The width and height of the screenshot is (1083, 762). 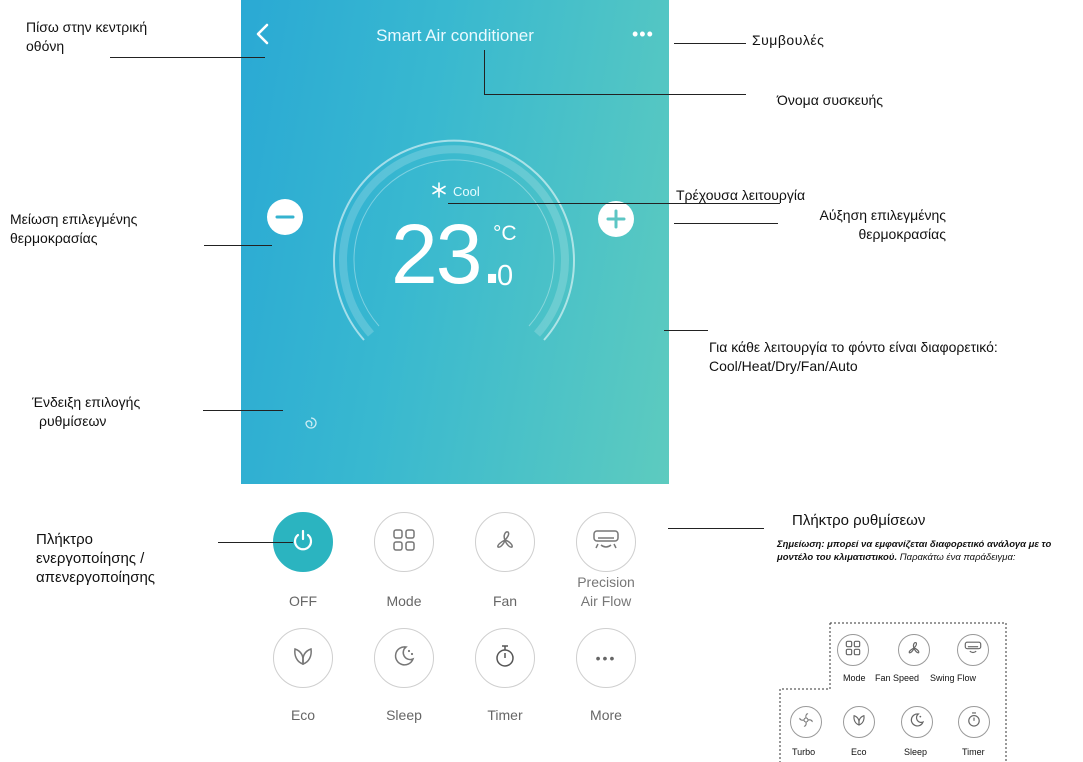 I want to click on annotation-back: Πίσω στην κεντρική οθόνη, so click(x=86, y=37).